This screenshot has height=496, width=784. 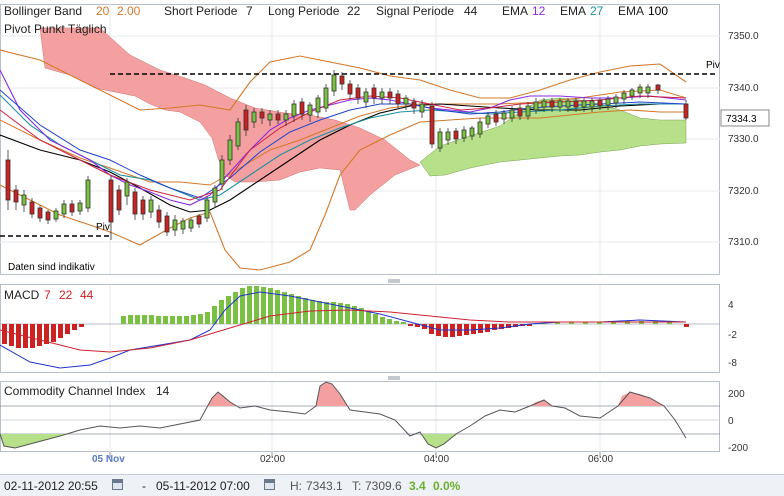 What do you see at coordinates (731, 421) in the screenshot?
I see `cci-tick: 0` at bounding box center [731, 421].